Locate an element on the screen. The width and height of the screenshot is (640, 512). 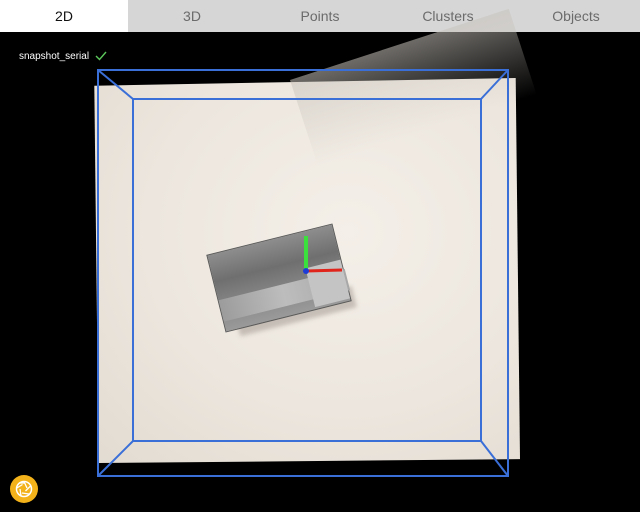
capture-button is located at coordinates (24, 489).